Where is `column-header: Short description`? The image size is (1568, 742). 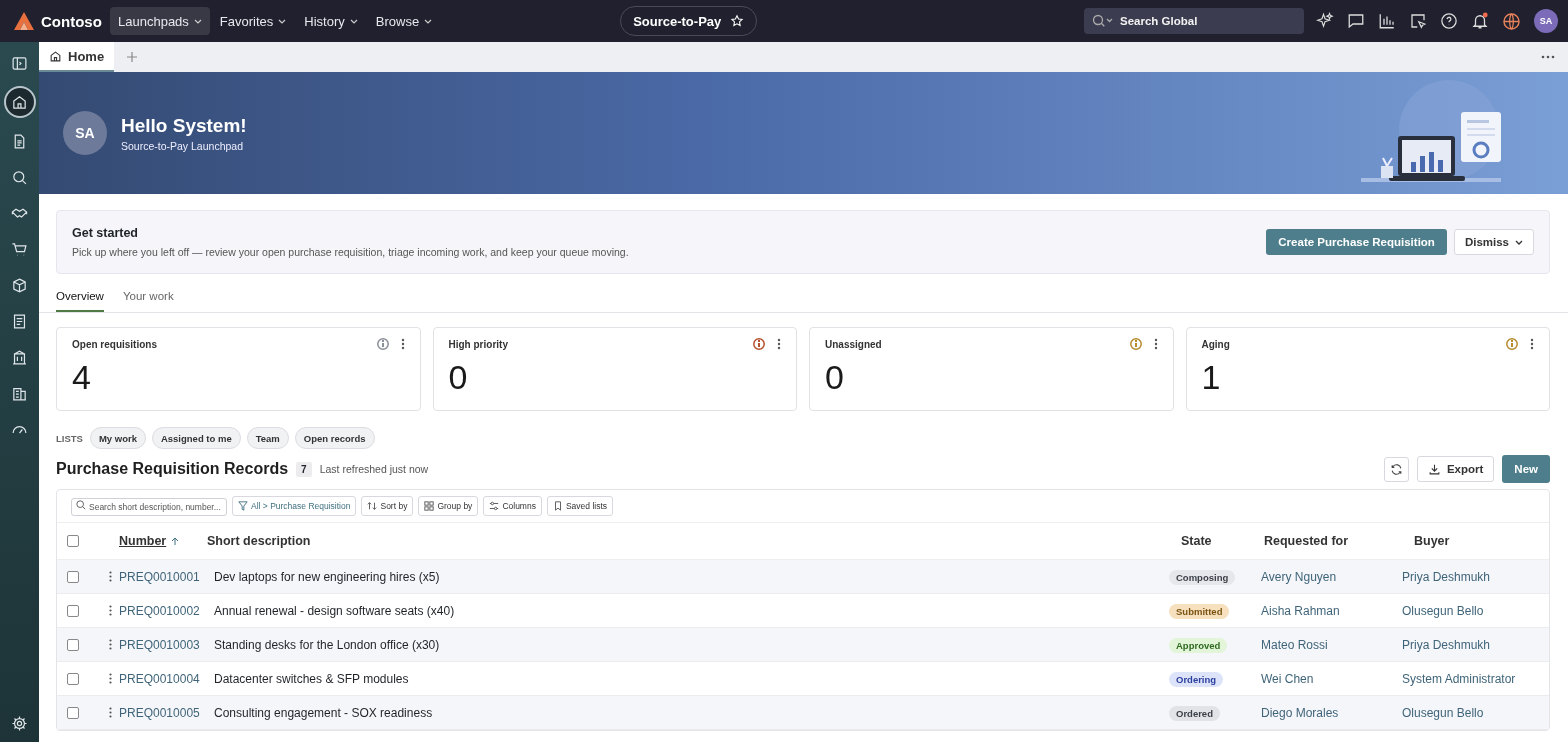 column-header: Short description is located at coordinates (688, 541).